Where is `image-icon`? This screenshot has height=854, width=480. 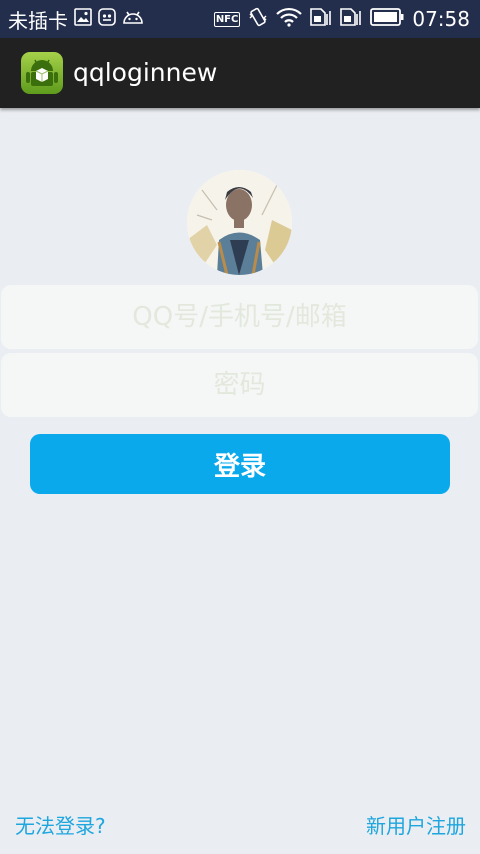
image-icon is located at coordinates (83, 19).